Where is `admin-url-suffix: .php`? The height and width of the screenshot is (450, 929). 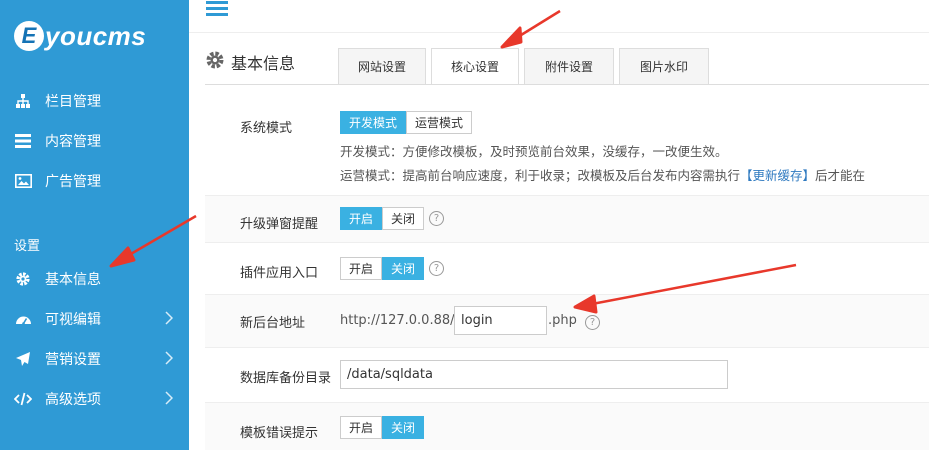 admin-url-suffix: .php is located at coordinates (562, 320).